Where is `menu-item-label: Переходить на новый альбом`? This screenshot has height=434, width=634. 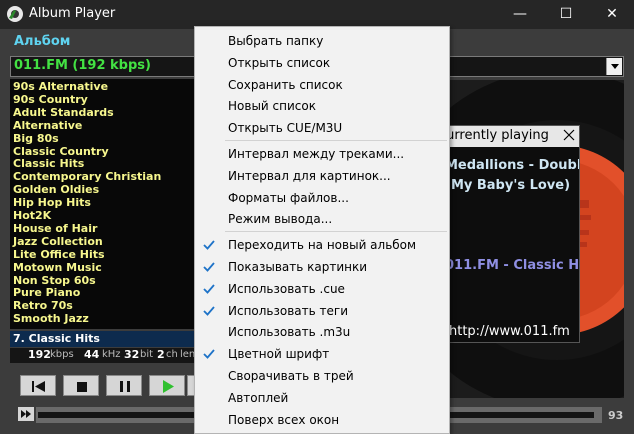
menu-item-label: Переходить на новый альбом is located at coordinates (322, 245).